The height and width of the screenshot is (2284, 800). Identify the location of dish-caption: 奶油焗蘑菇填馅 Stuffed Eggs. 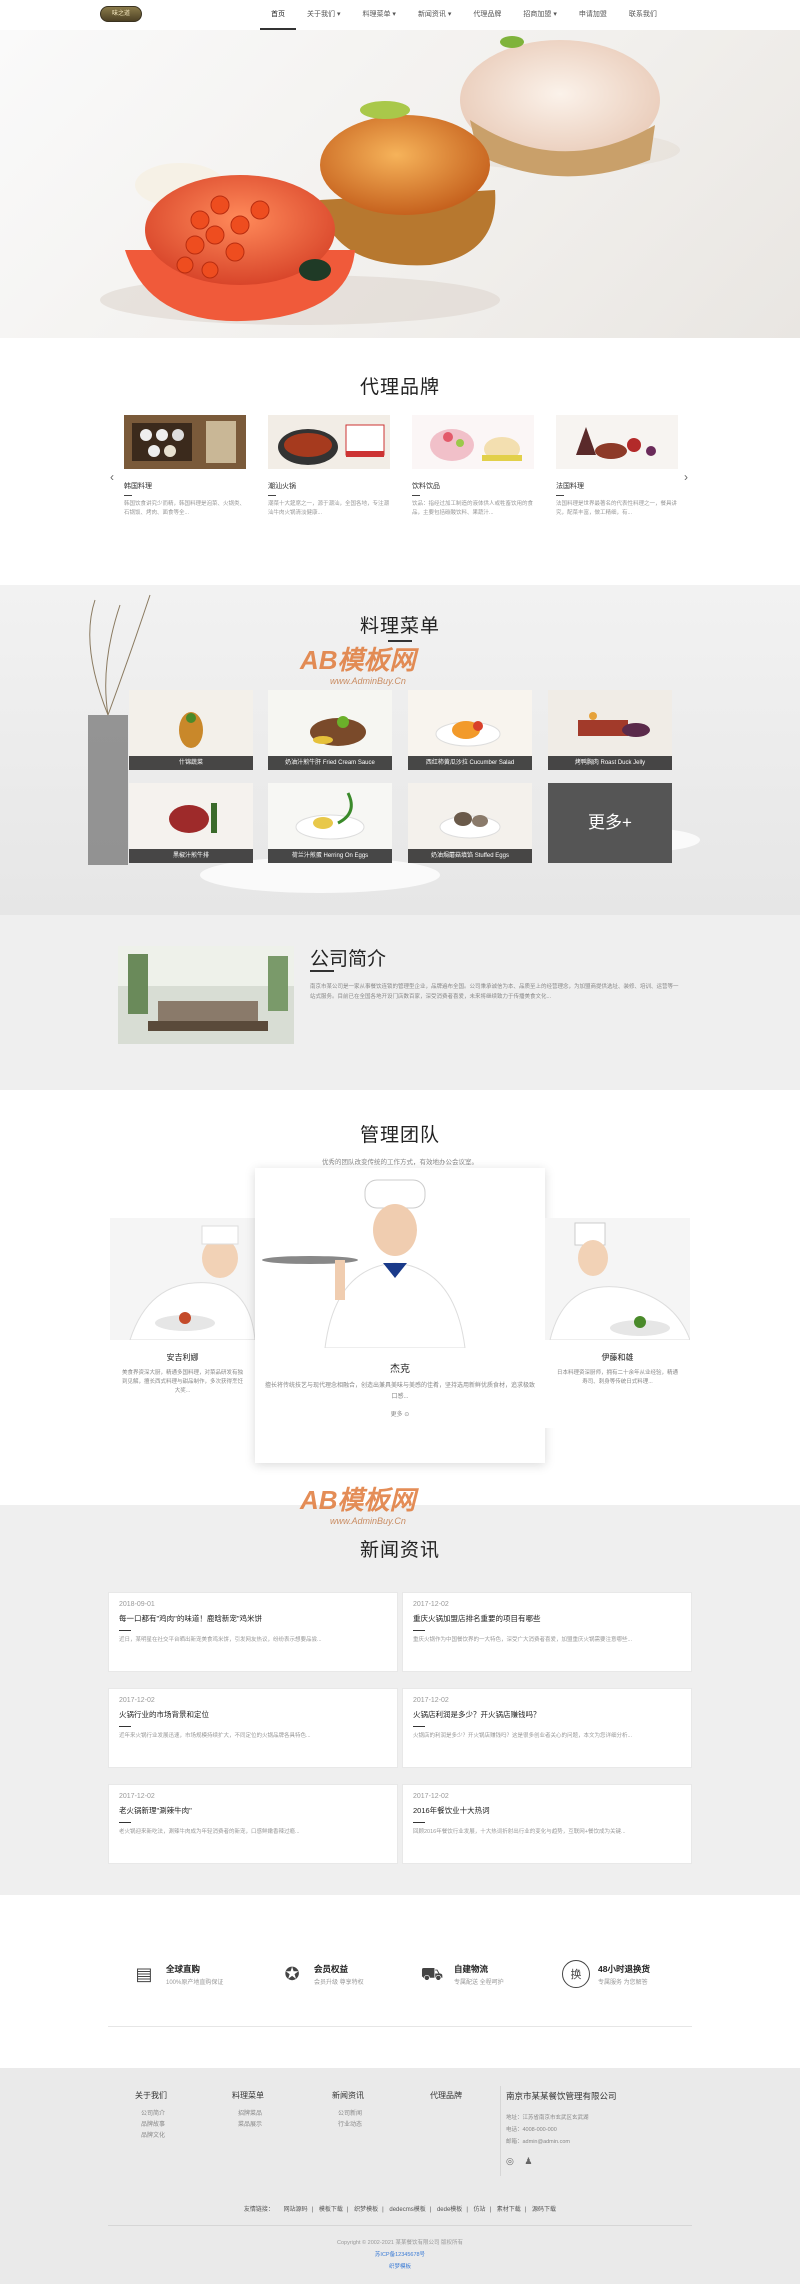
(470, 856).